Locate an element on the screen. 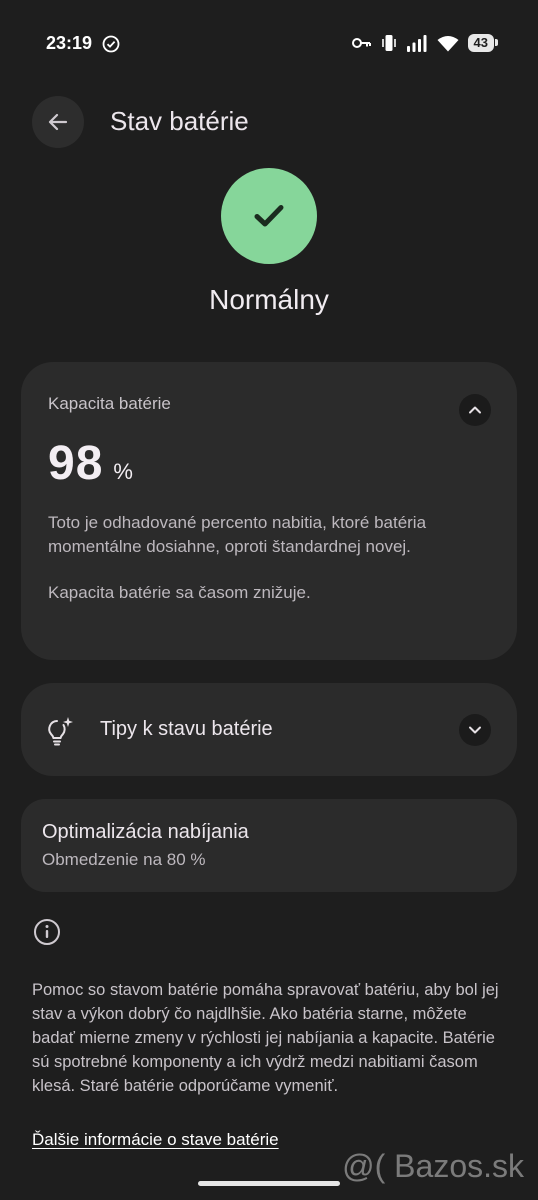 The image size is (538, 1200). watermark: @( Bazos.sk is located at coordinates (433, 1166).